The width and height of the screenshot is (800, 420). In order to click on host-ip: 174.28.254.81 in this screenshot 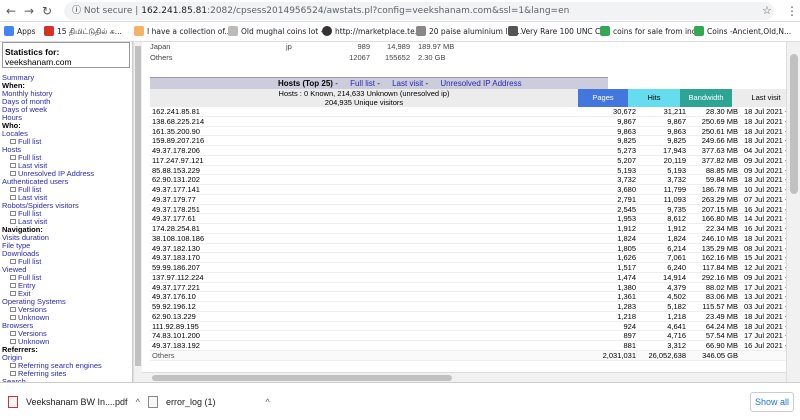, I will do `click(176, 228)`.